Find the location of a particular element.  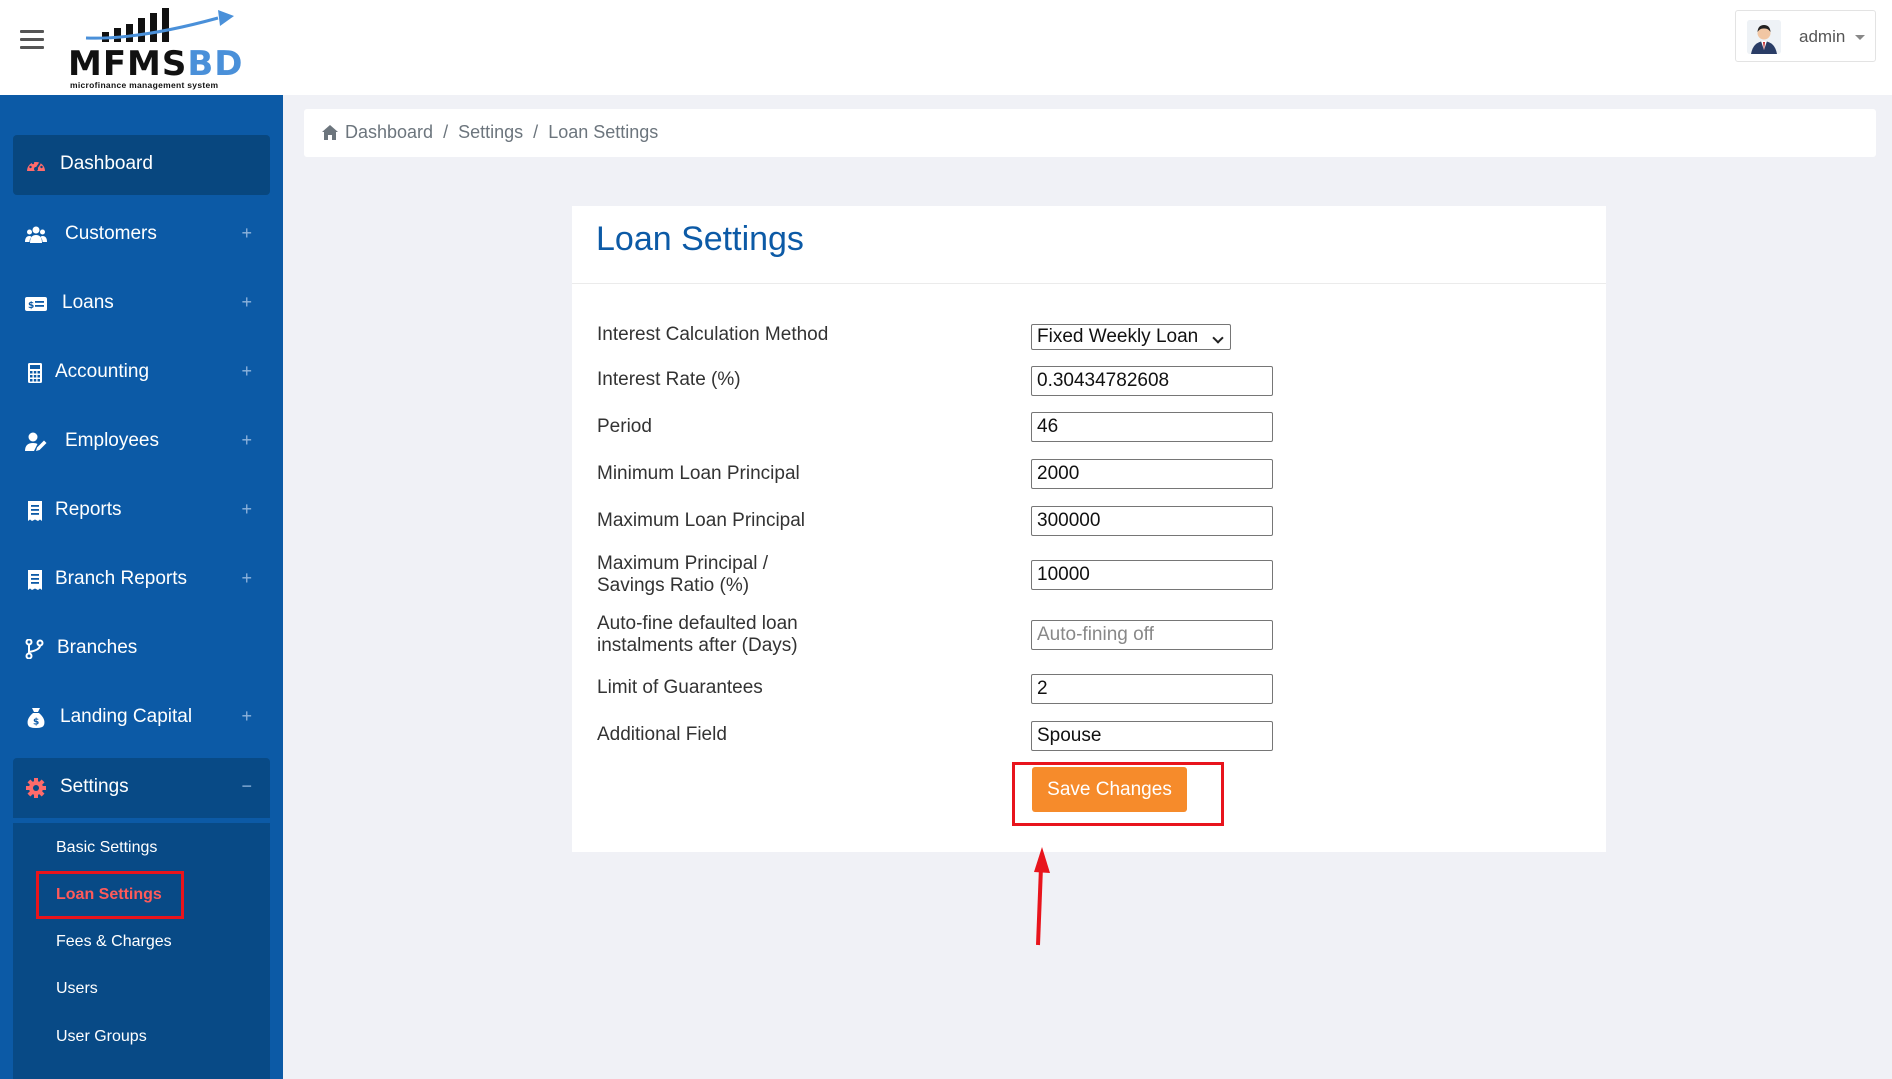

period-input is located at coordinates (1152, 427).